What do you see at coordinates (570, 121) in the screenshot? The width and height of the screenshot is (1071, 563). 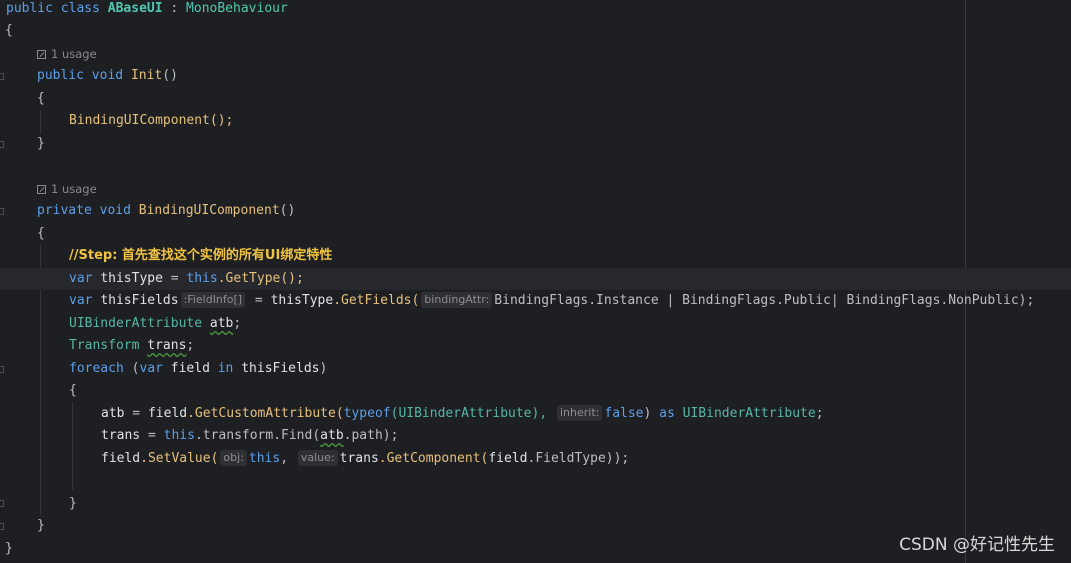 I see `code-line-init-call: BindingUIComponent();` at bounding box center [570, 121].